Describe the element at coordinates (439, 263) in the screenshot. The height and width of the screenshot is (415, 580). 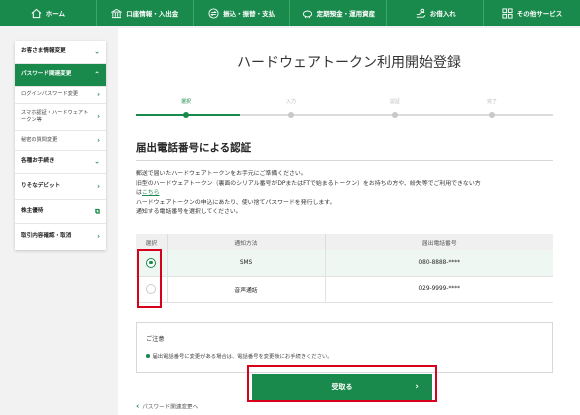
I see `phone-cell: 080-8888-****` at that location.